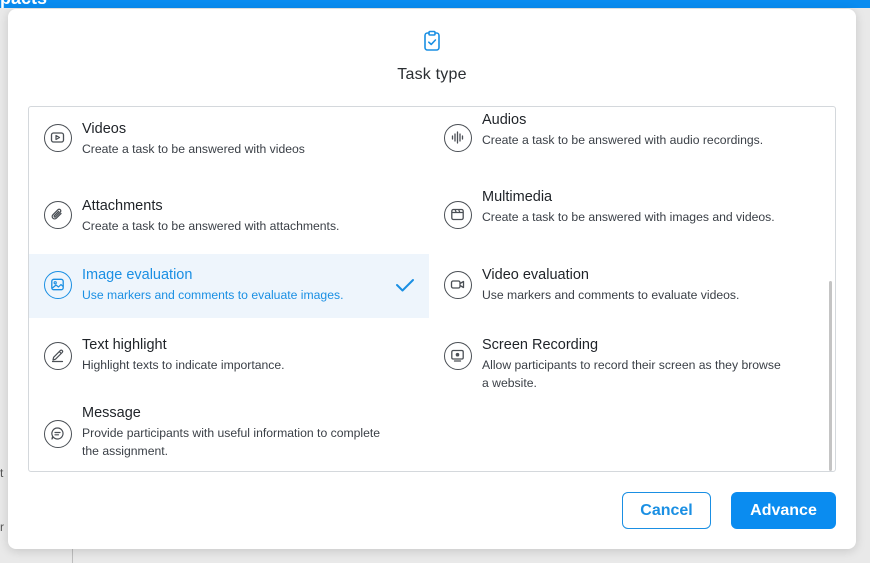 The height and width of the screenshot is (563, 870). What do you see at coordinates (432, 40) in the screenshot?
I see `clipboard-check-icon` at bounding box center [432, 40].